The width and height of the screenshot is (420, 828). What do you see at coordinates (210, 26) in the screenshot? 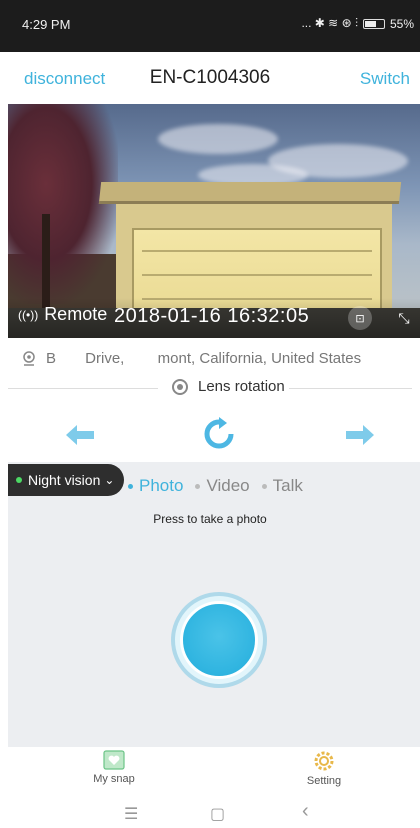
I see `status-bar: 4:29 PM ... ✱ ≋ ⊛ ⫶ 55%` at bounding box center [210, 26].